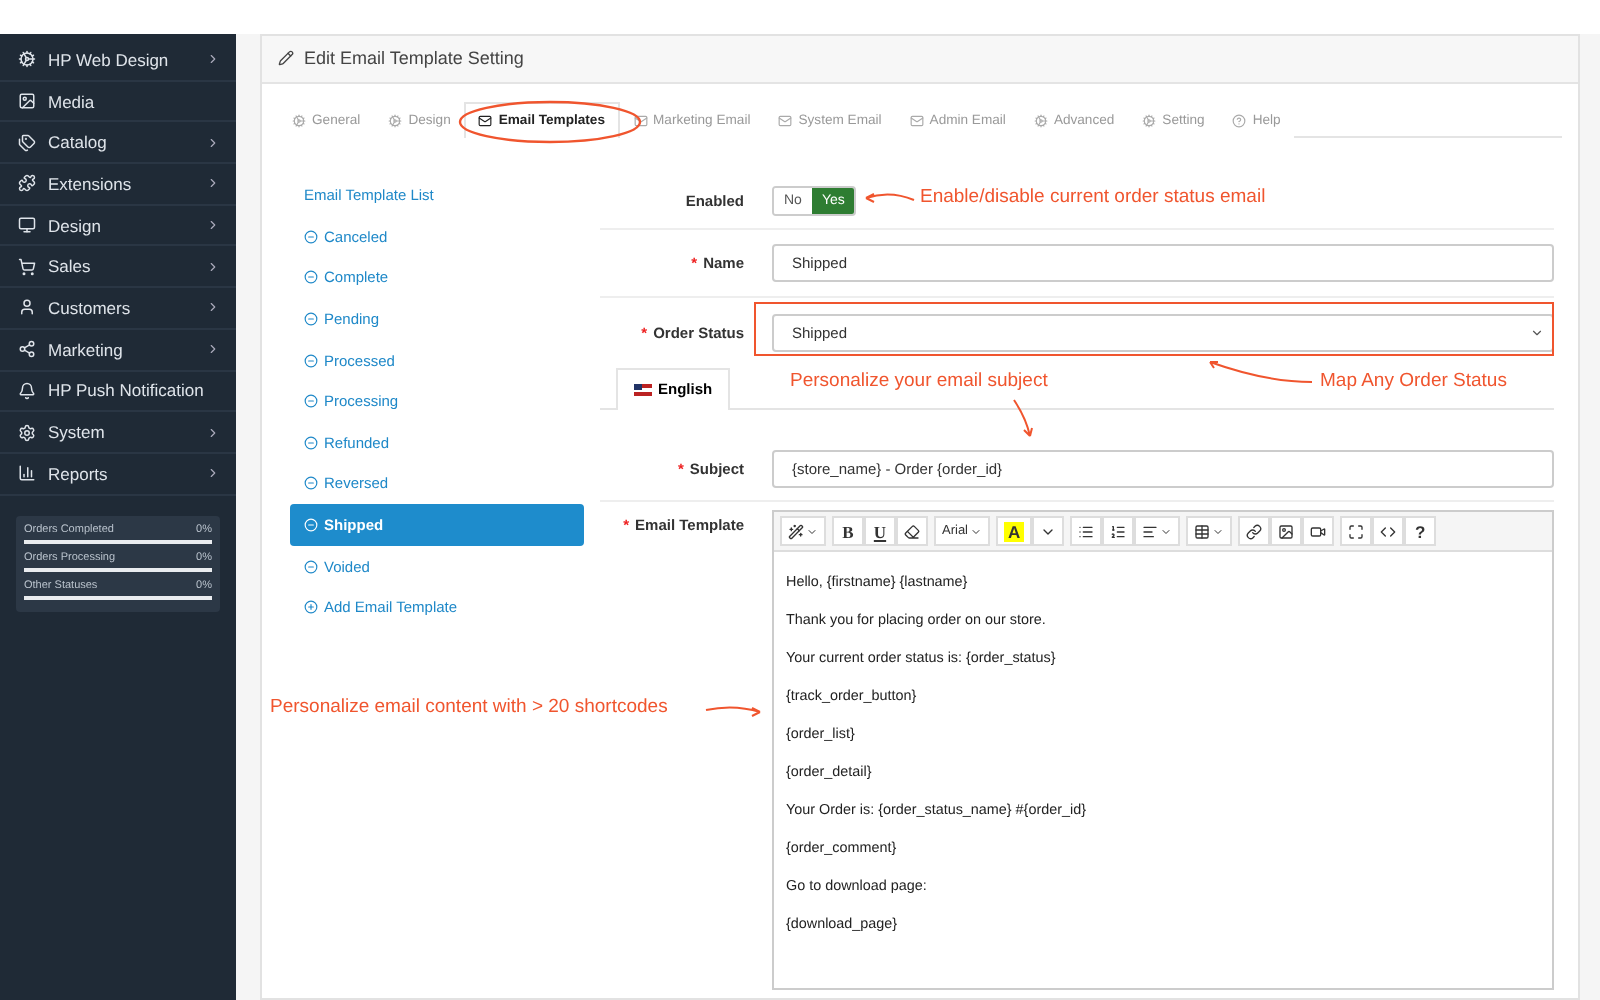 This screenshot has width=1600, height=1000. What do you see at coordinates (27, 266) in the screenshot?
I see `cart-icon` at bounding box center [27, 266].